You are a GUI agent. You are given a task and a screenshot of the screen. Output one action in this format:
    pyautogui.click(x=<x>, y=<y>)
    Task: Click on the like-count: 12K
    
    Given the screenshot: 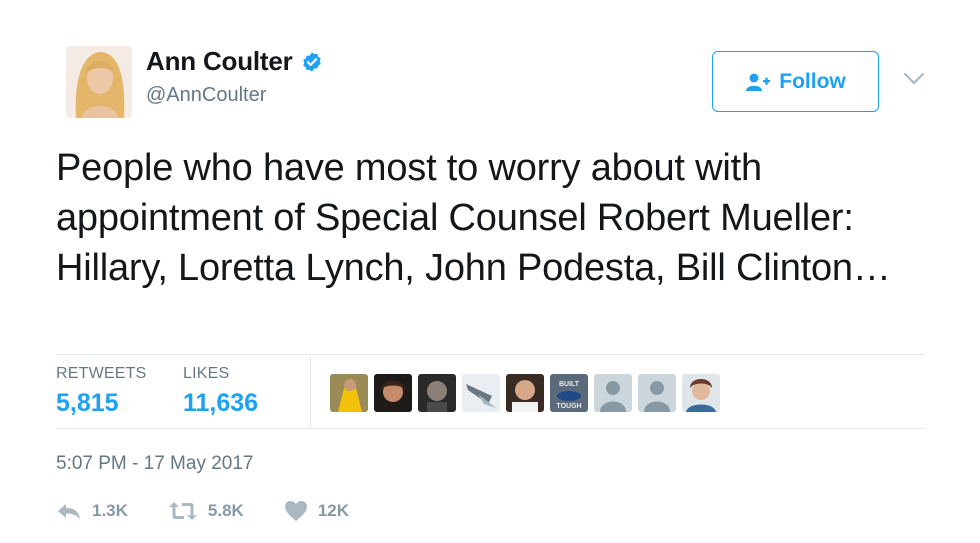 What is the action you would take?
    pyautogui.click(x=333, y=510)
    